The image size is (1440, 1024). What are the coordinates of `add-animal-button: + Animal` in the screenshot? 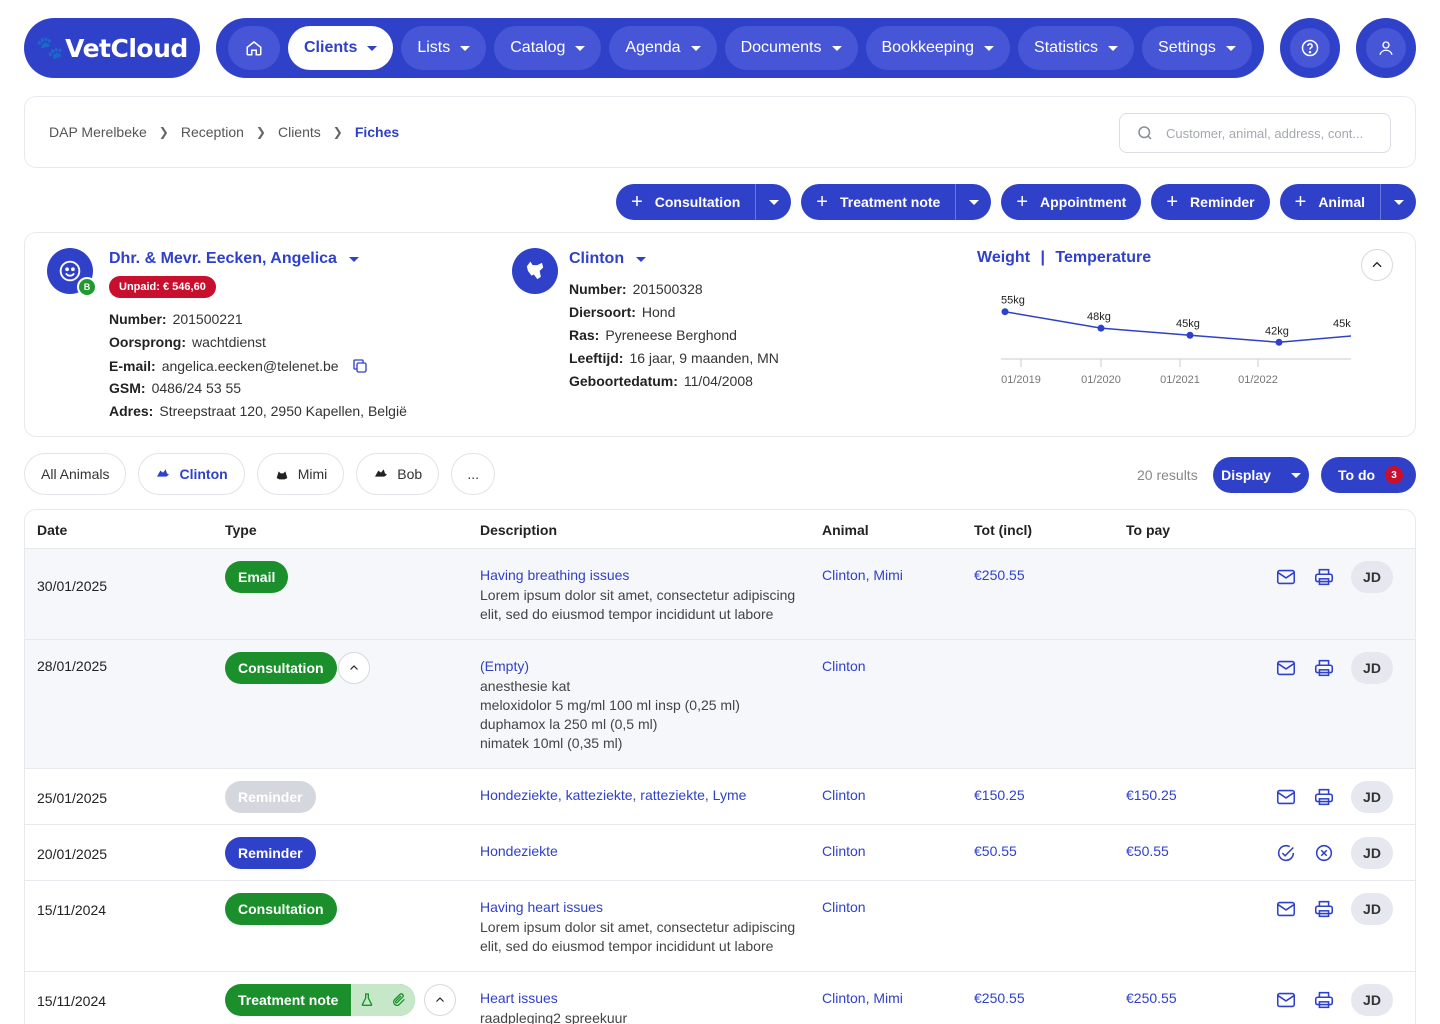 It's located at (1330, 202).